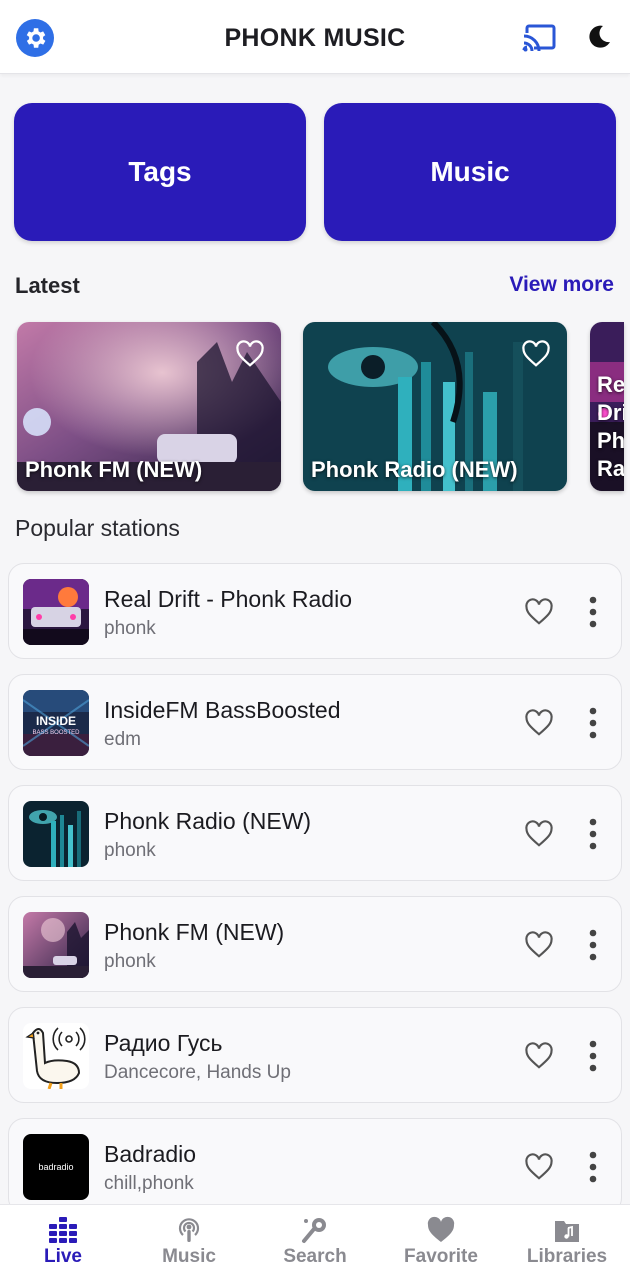  I want to click on station-row-real-drift: Real Drift - Phonk Radio phonk, so click(315, 611).